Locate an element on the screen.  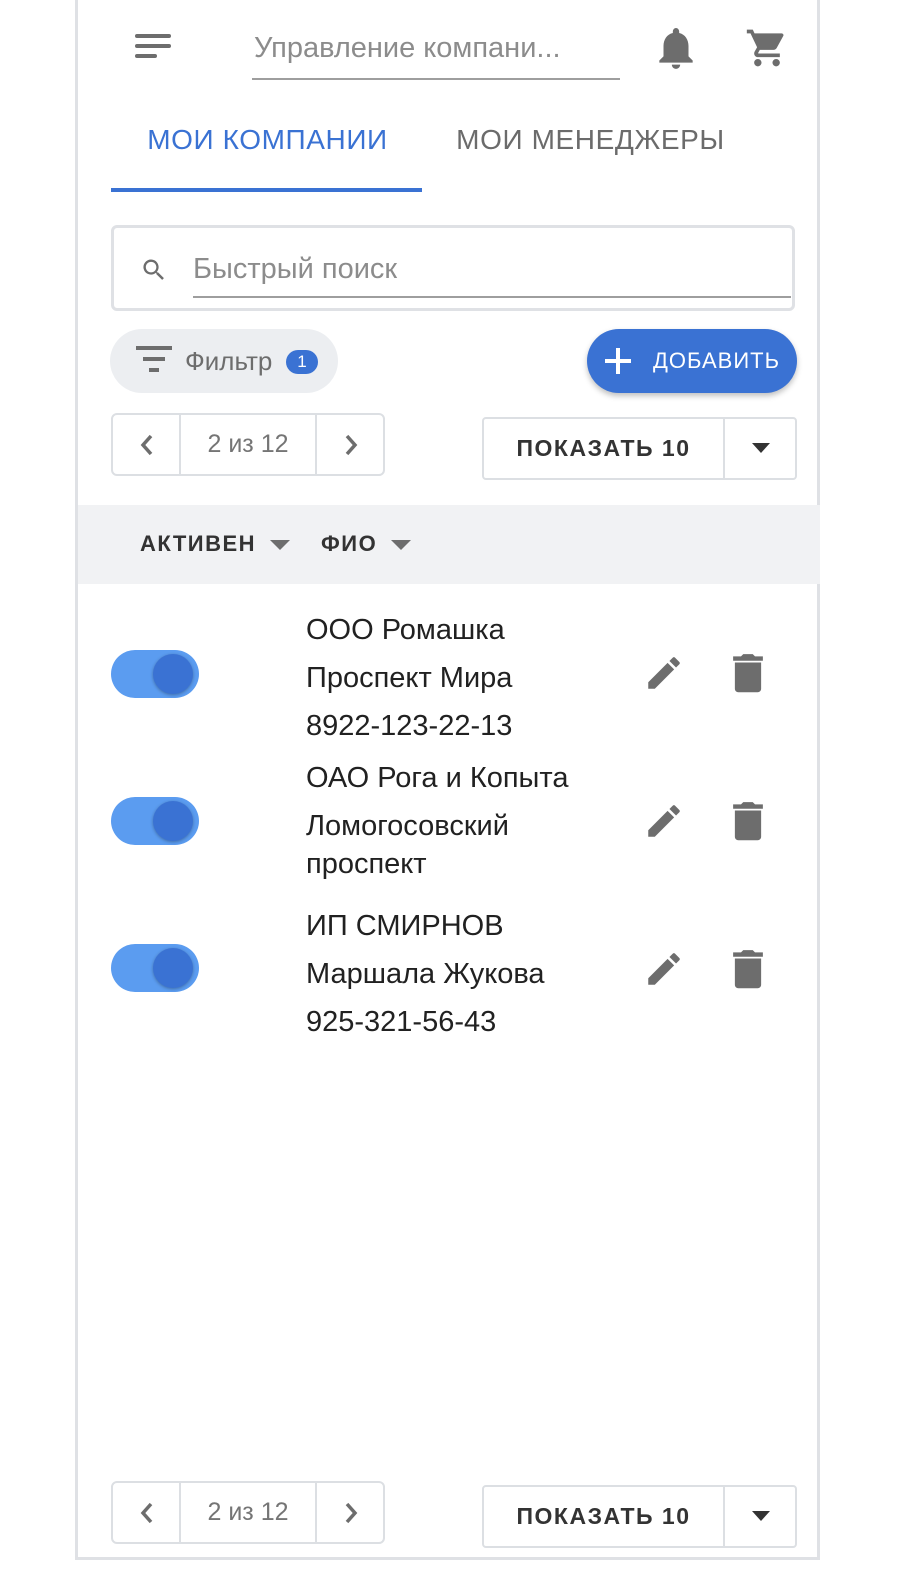
pagination-bottom: 2 из 12 is located at coordinates (248, 1512).